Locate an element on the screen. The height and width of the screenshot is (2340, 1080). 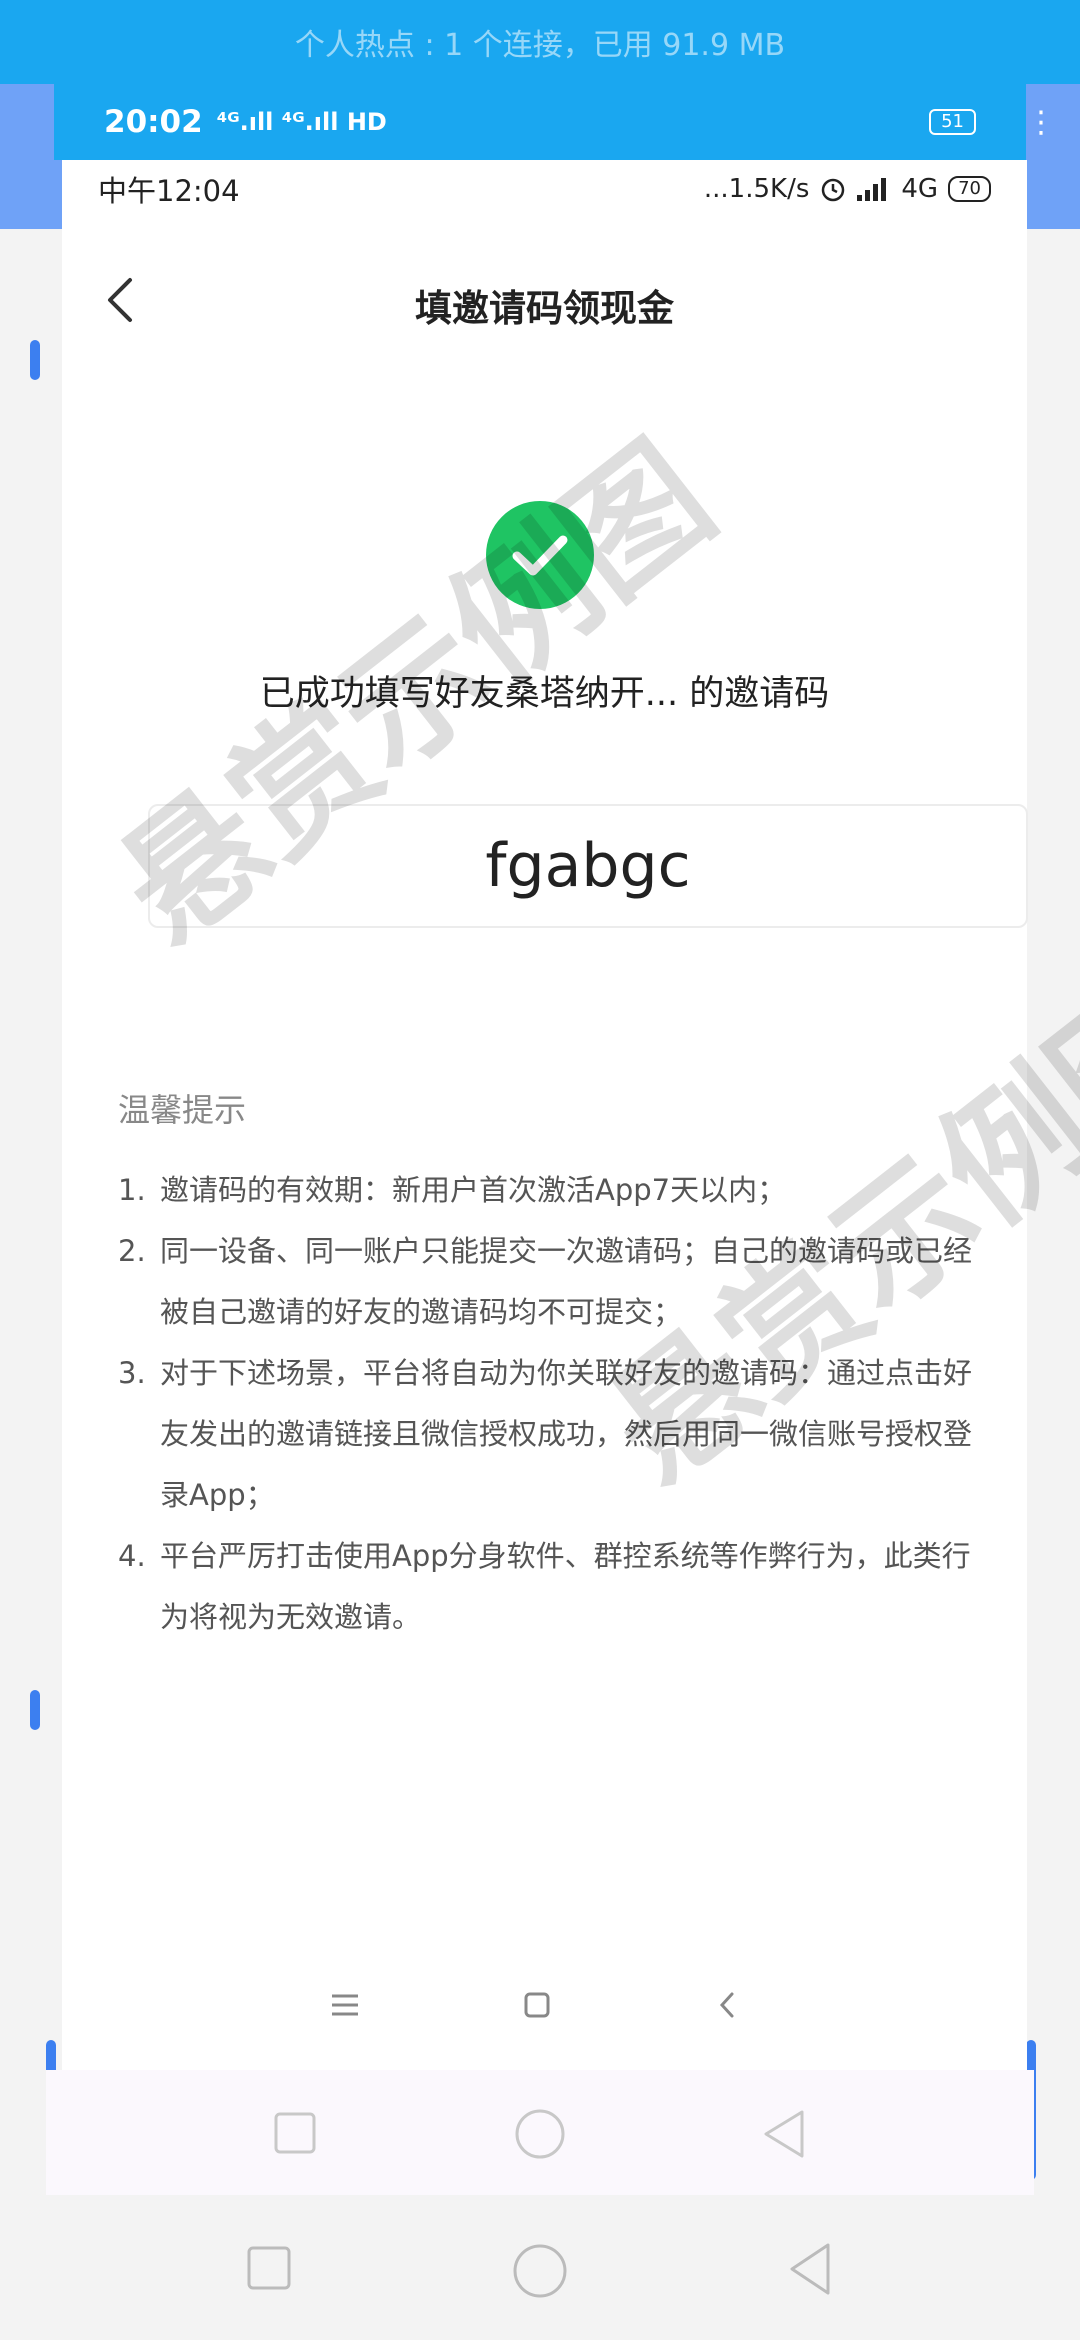
tip-number: 4. is located at coordinates (132, 1556).